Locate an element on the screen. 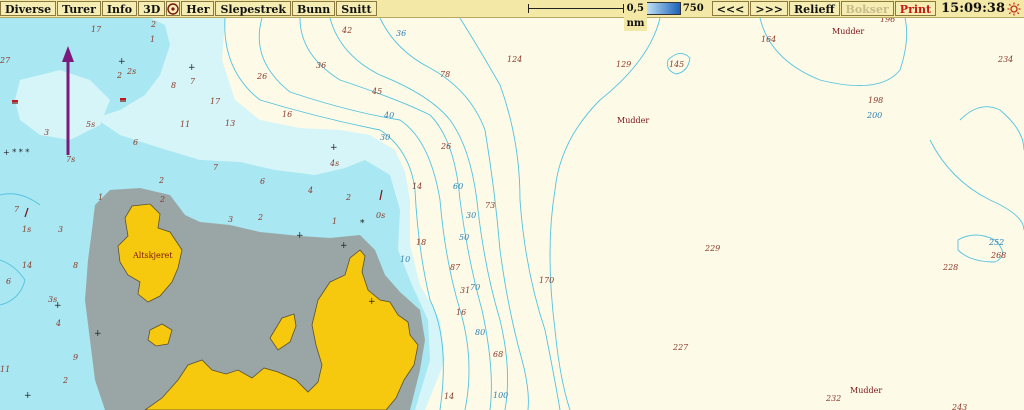 The height and width of the screenshot is (410, 1024). depth-sounding: 268 is located at coordinates (998, 255).